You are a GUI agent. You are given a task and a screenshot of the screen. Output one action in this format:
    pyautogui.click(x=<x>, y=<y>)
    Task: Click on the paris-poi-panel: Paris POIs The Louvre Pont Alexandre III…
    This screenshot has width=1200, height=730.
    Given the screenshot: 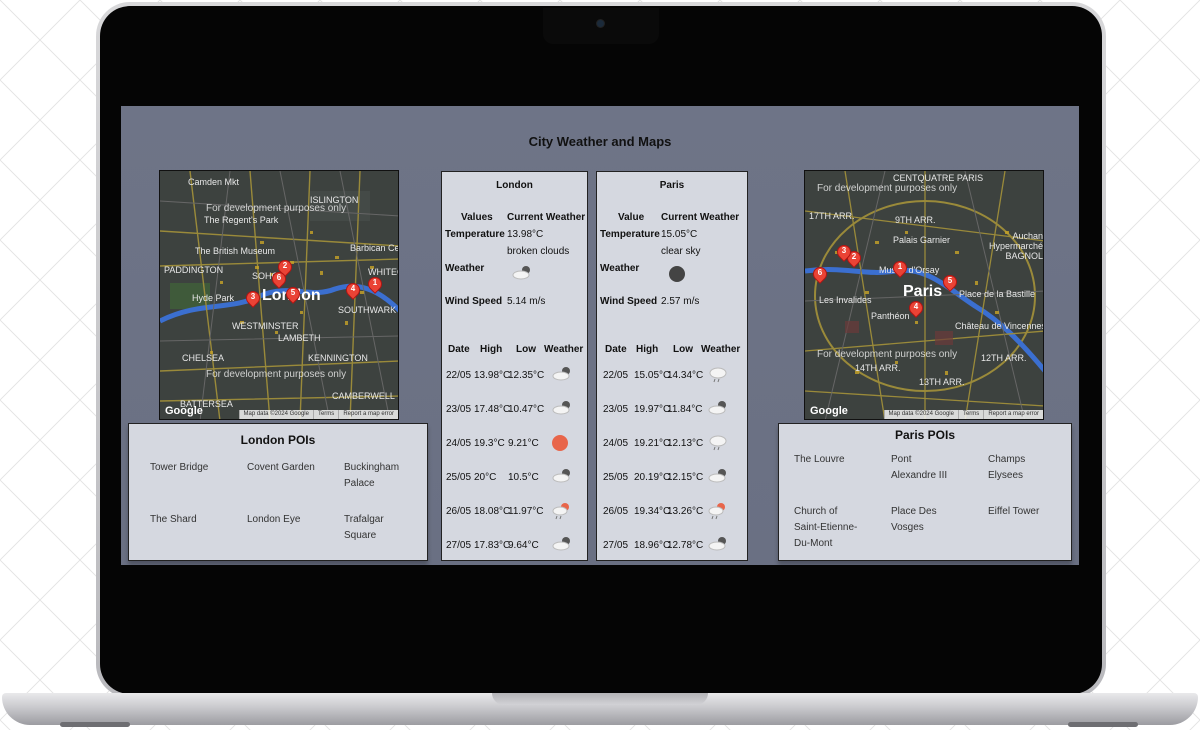 What is the action you would take?
    pyautogui.click(x=925, y=492)
    